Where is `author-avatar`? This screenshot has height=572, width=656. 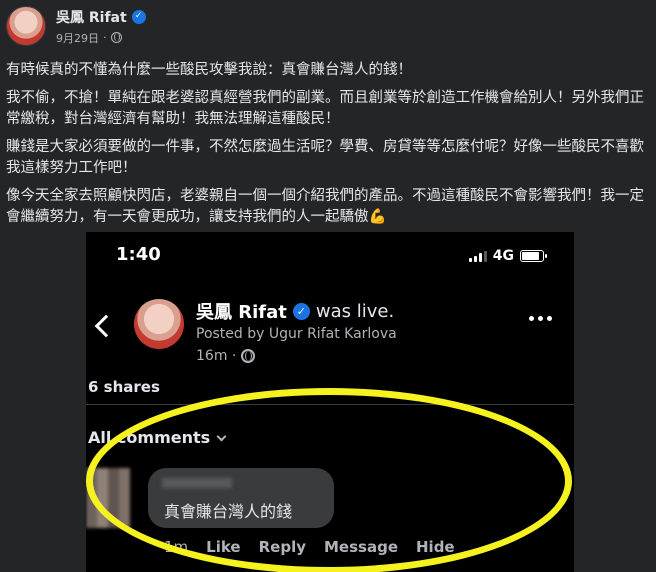 author-avatar is located at coordinates (26, 26).